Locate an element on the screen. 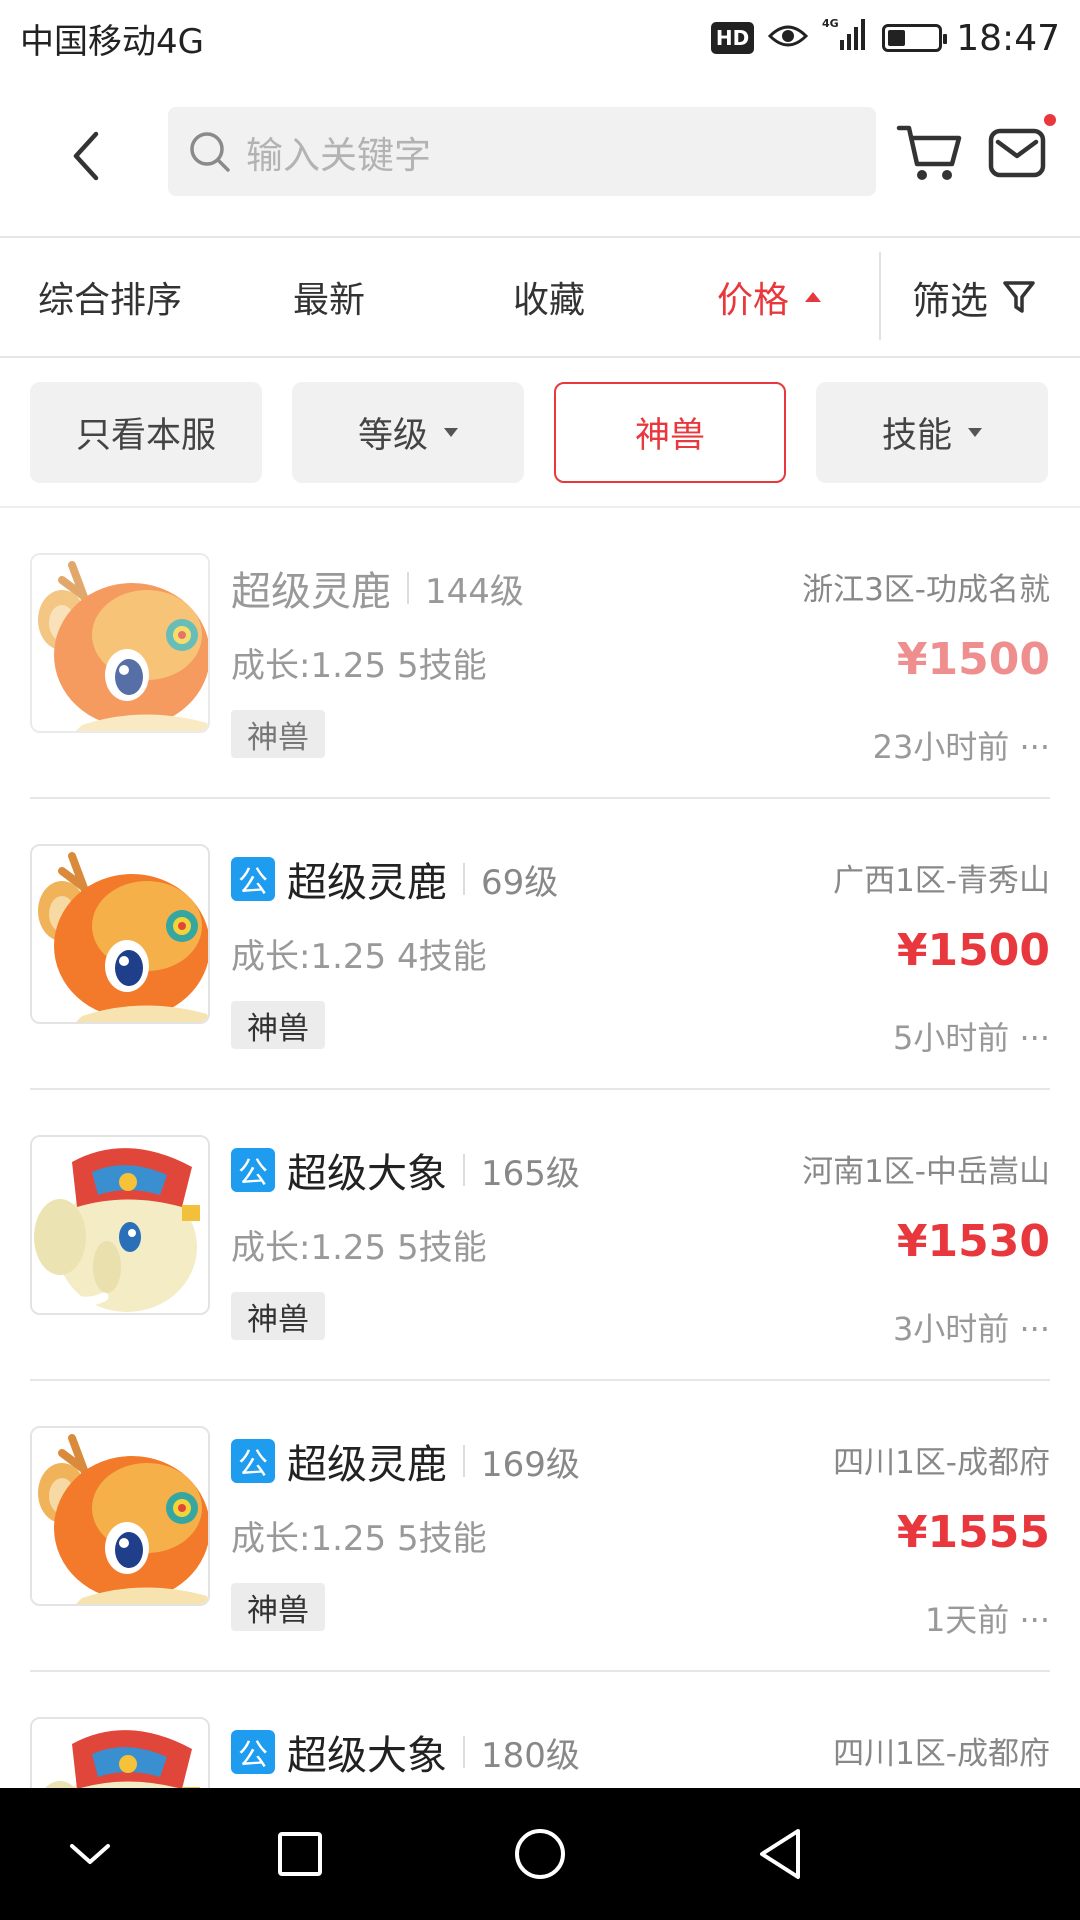 The height and width of the screenshot is (1920, 1080). pet-level: 165级 is located at coordinates (530, 1173).